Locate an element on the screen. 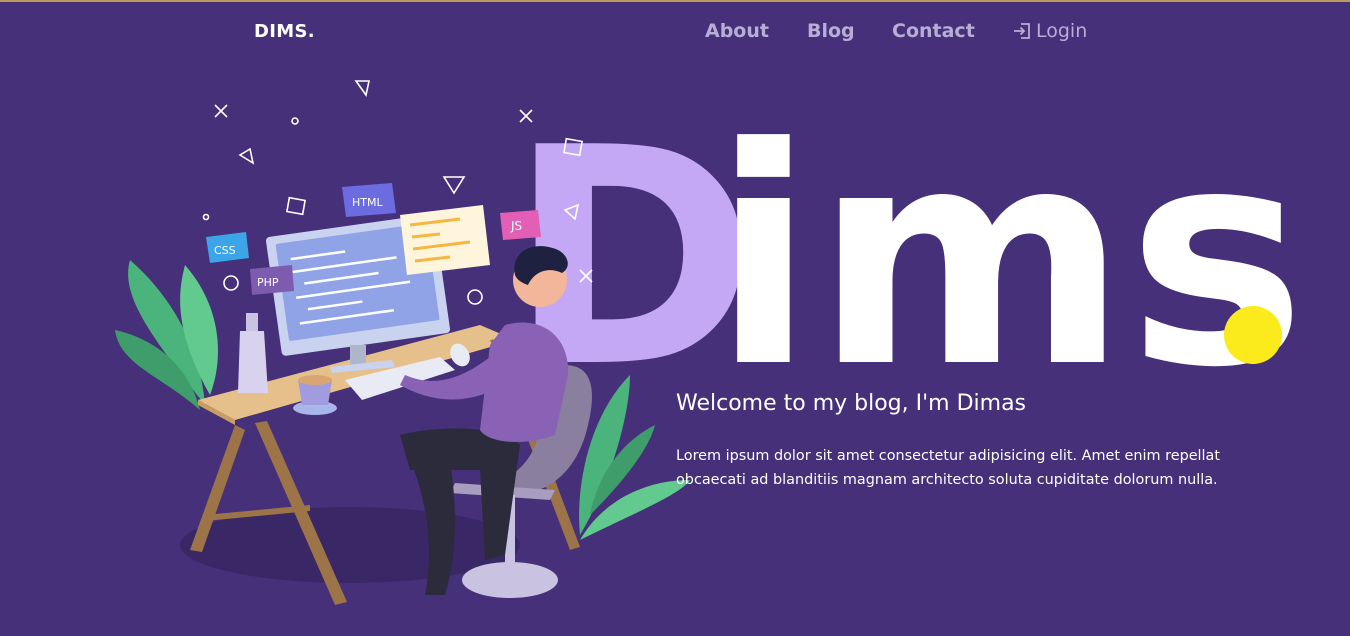 This screenshot has width=1350, height=636. nav-link-login: Login is located at coordinates (1049, 31).